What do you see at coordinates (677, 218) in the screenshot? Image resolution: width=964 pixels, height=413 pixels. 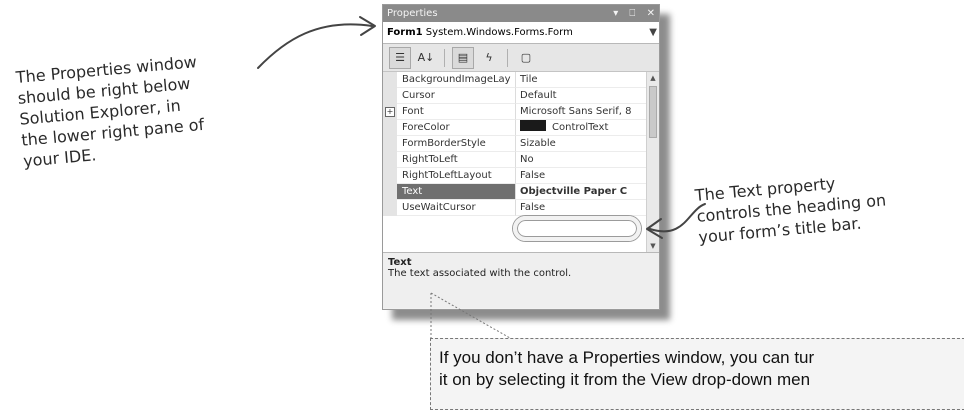 I see `arrow-to-text-property` at bounding box center [677, 218].